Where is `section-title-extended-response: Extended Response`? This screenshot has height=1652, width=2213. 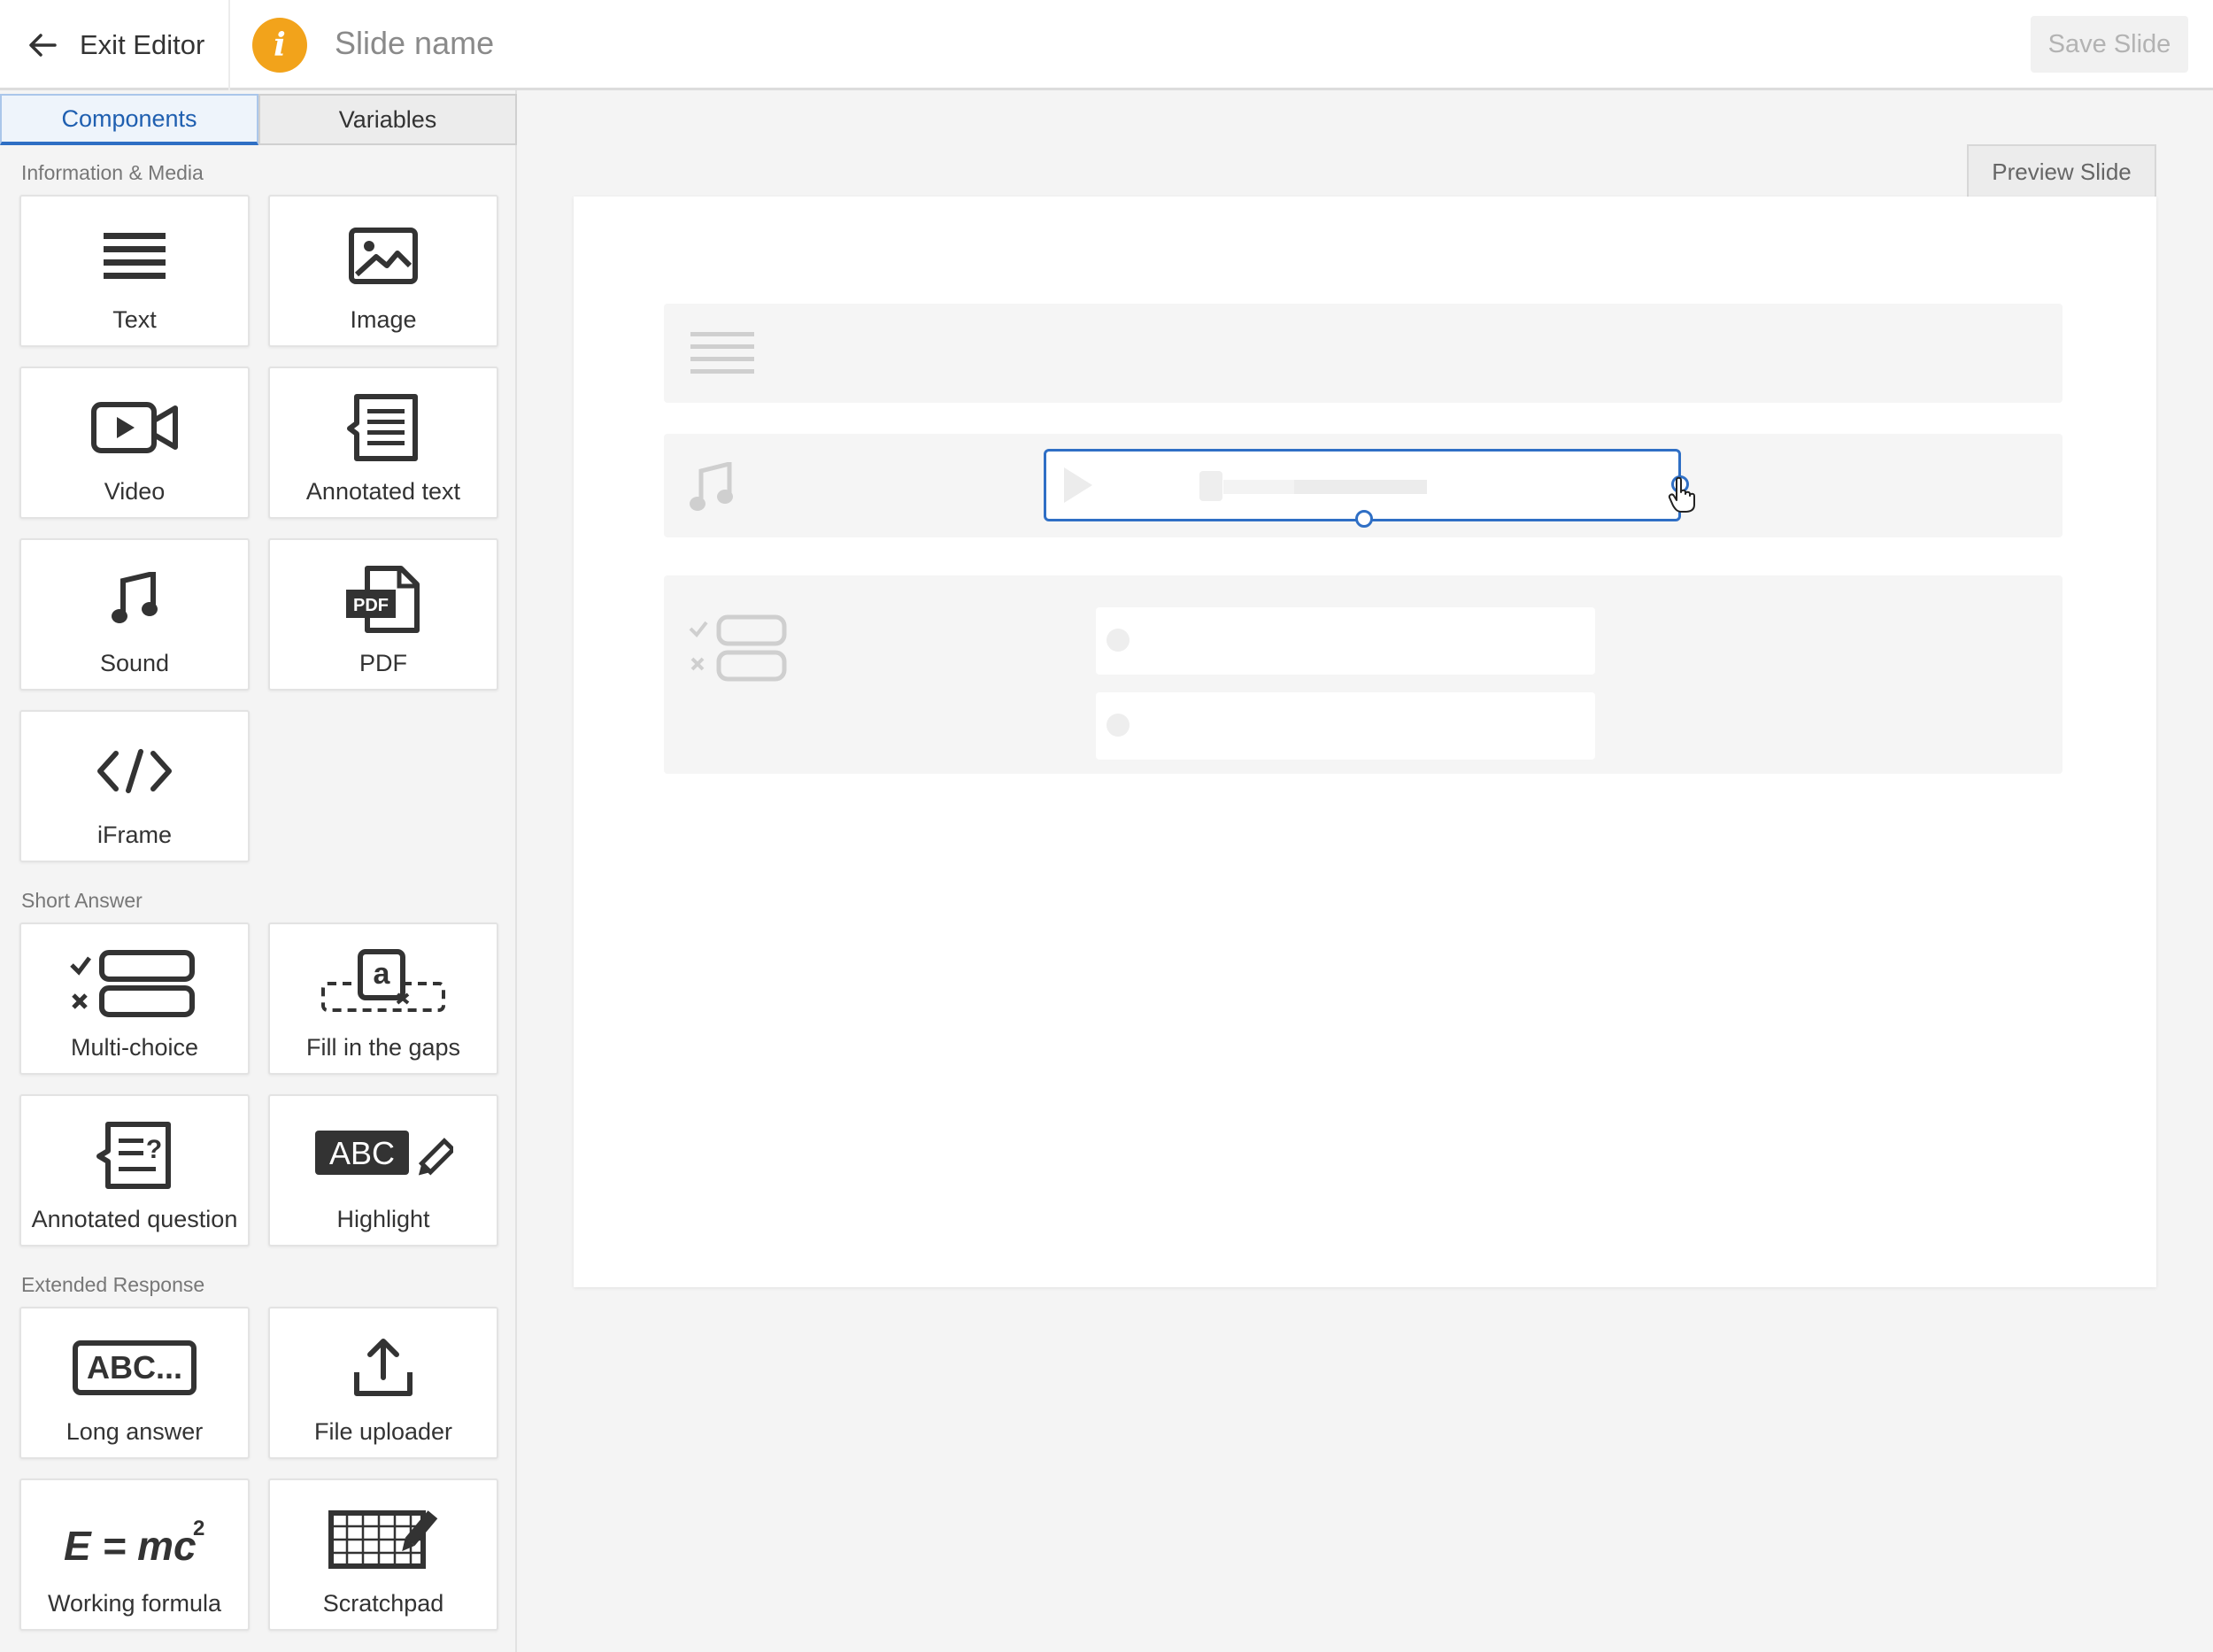 section-title-extended-response: Extended Response is located at coordinates (113, 1284).